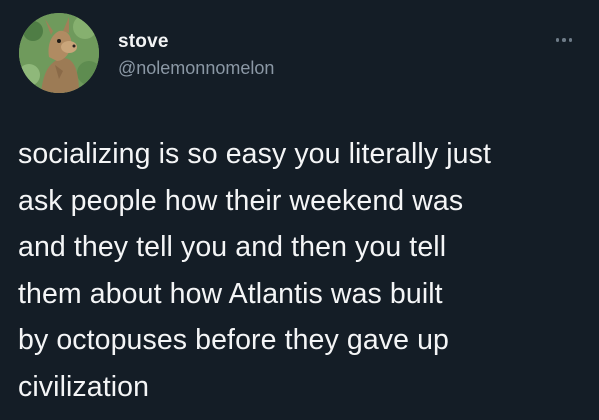 Image resolution: width=599 pixels, height=420 pixels. I want to click on avatar, so click(59, 53).